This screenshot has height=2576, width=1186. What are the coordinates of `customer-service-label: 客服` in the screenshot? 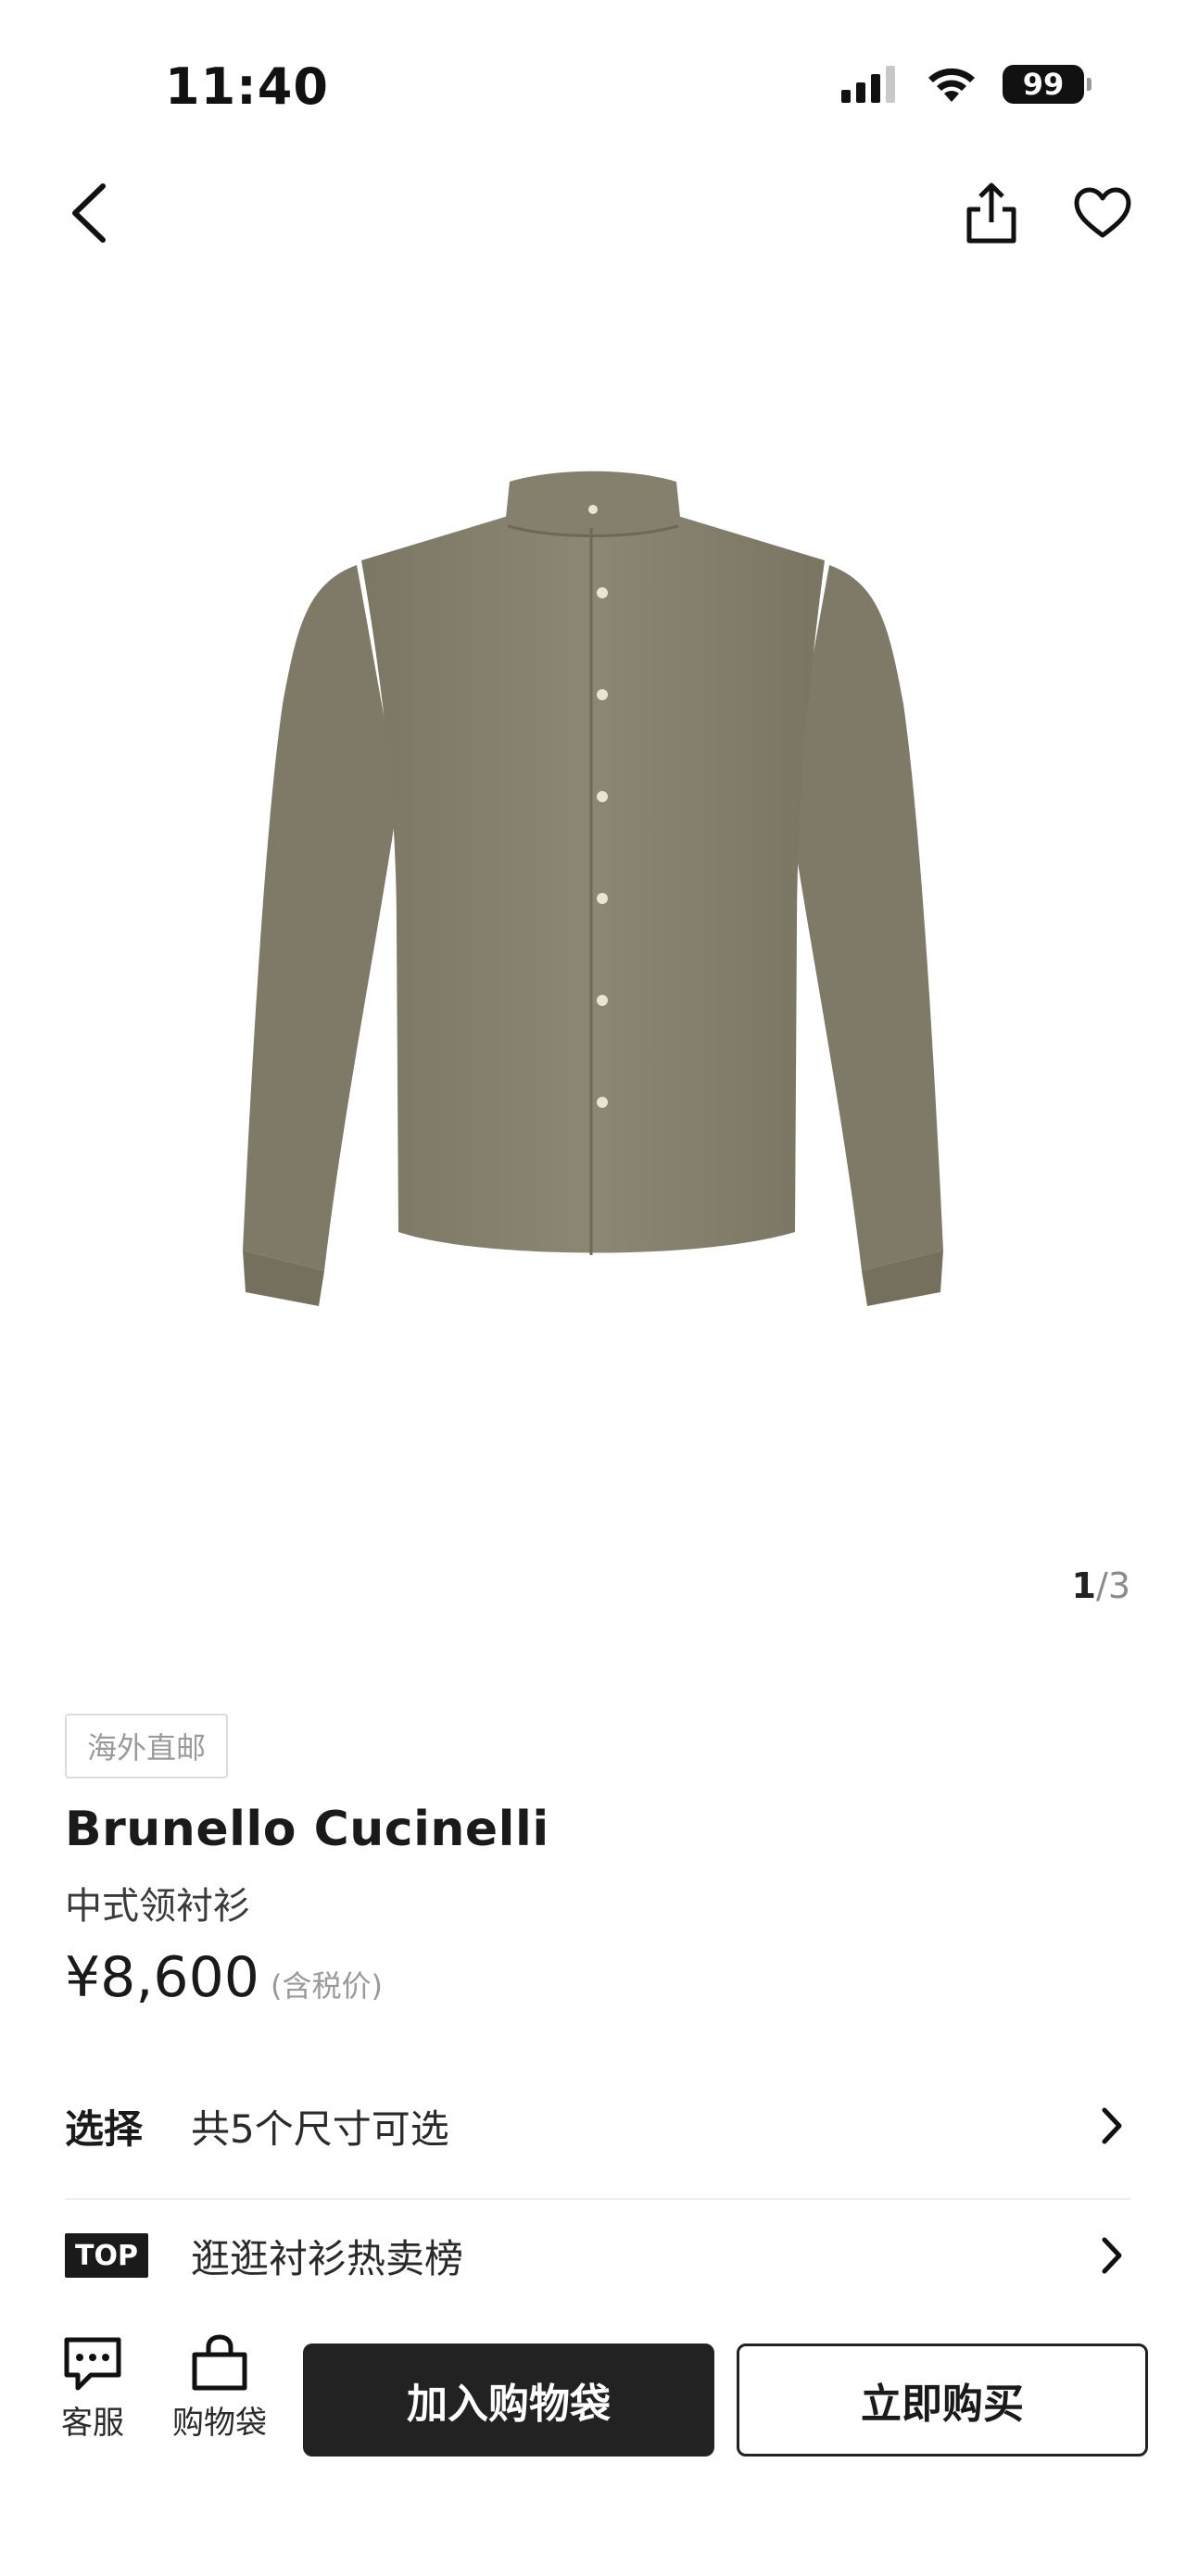 It's located at (92, 2423).